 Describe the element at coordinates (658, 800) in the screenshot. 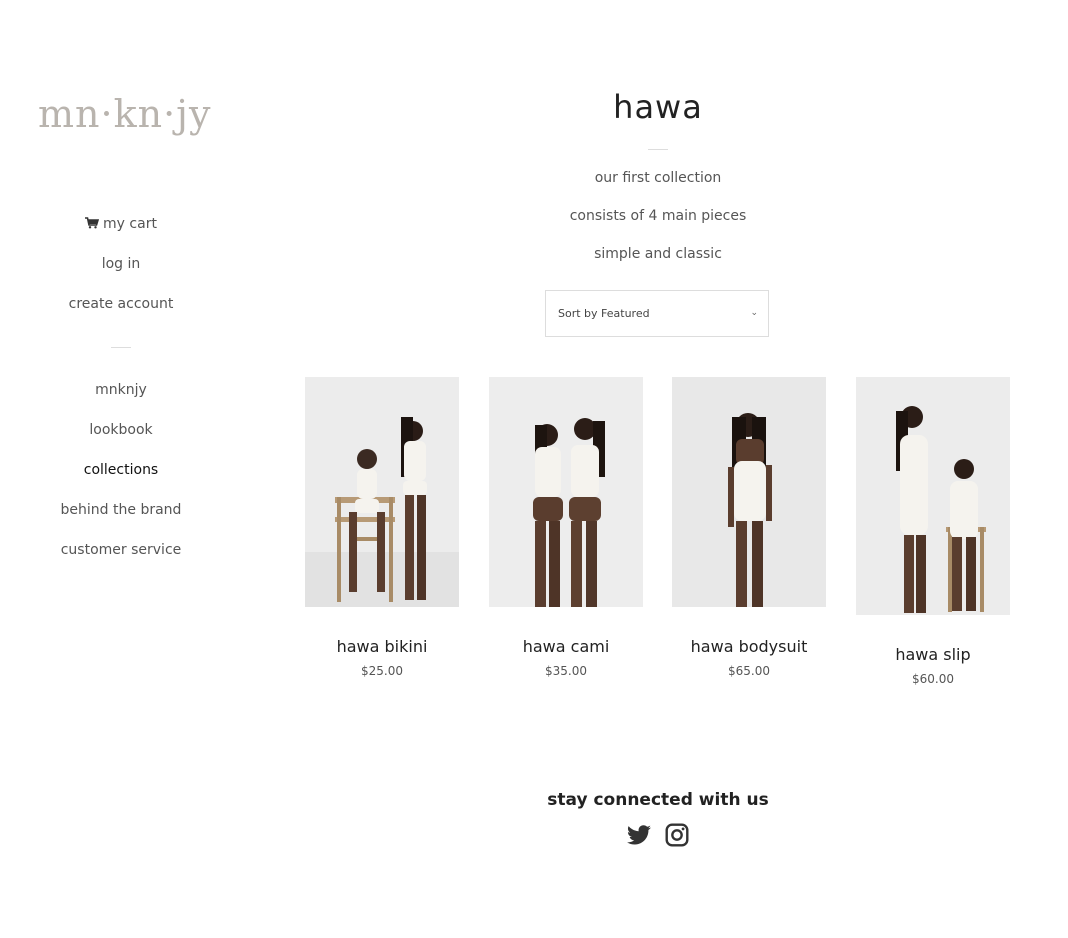

I see `footer-title: stay connected with us` at that location.